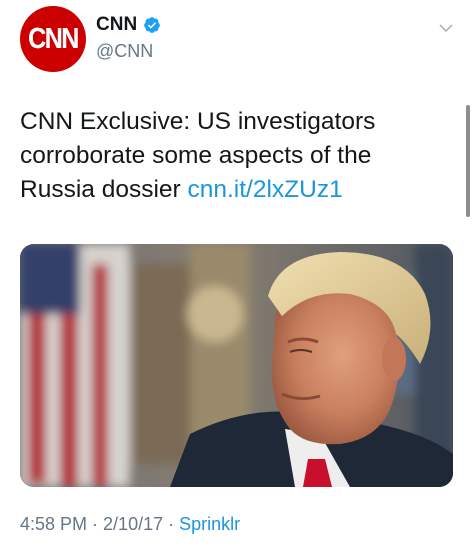 This screenshot has width=474, height=553. What do you see at coordinates (116, 25) in the screenshot?
I see `account-name: CNN` at bounding box center [116, 25].